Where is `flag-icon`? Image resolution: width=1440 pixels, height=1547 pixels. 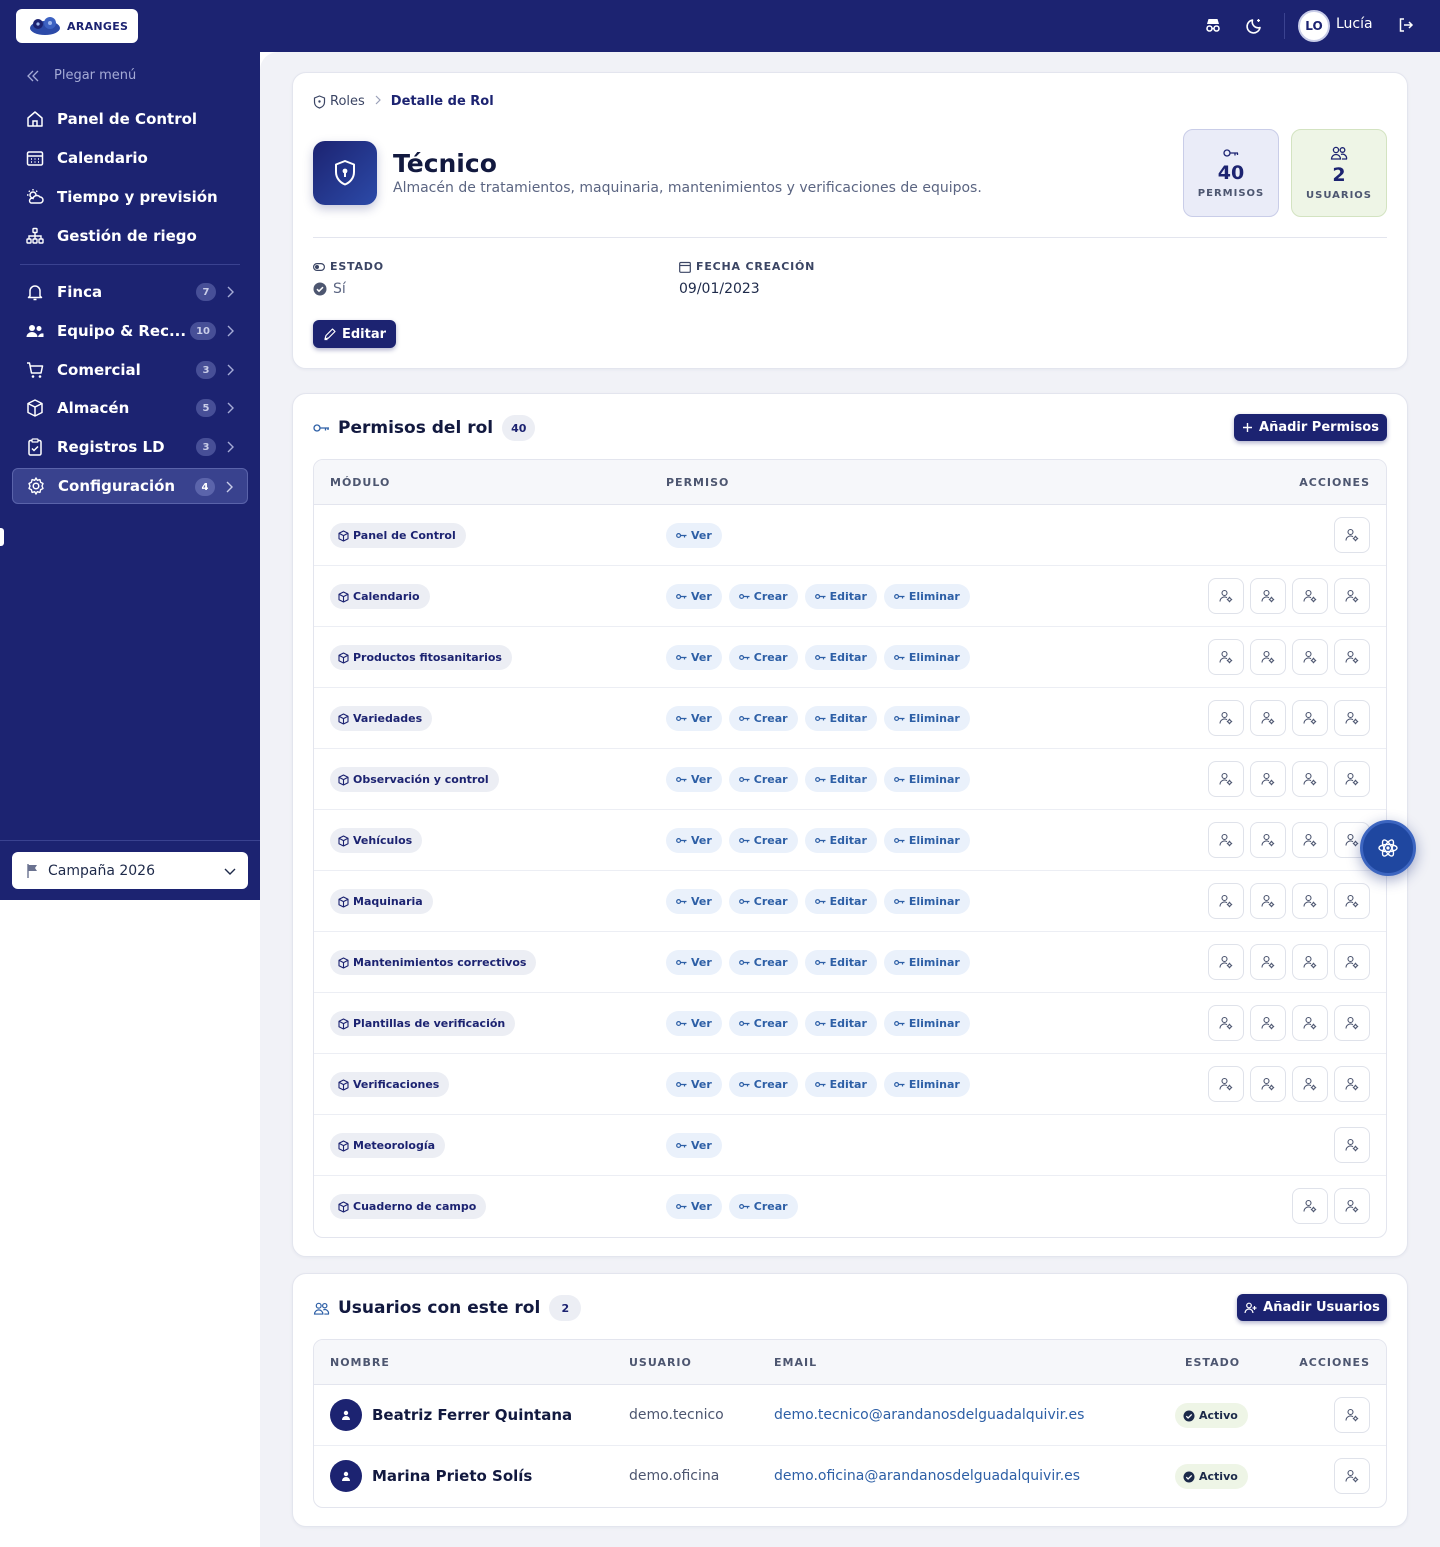 flag-icon is located at coordinates (32, 870).